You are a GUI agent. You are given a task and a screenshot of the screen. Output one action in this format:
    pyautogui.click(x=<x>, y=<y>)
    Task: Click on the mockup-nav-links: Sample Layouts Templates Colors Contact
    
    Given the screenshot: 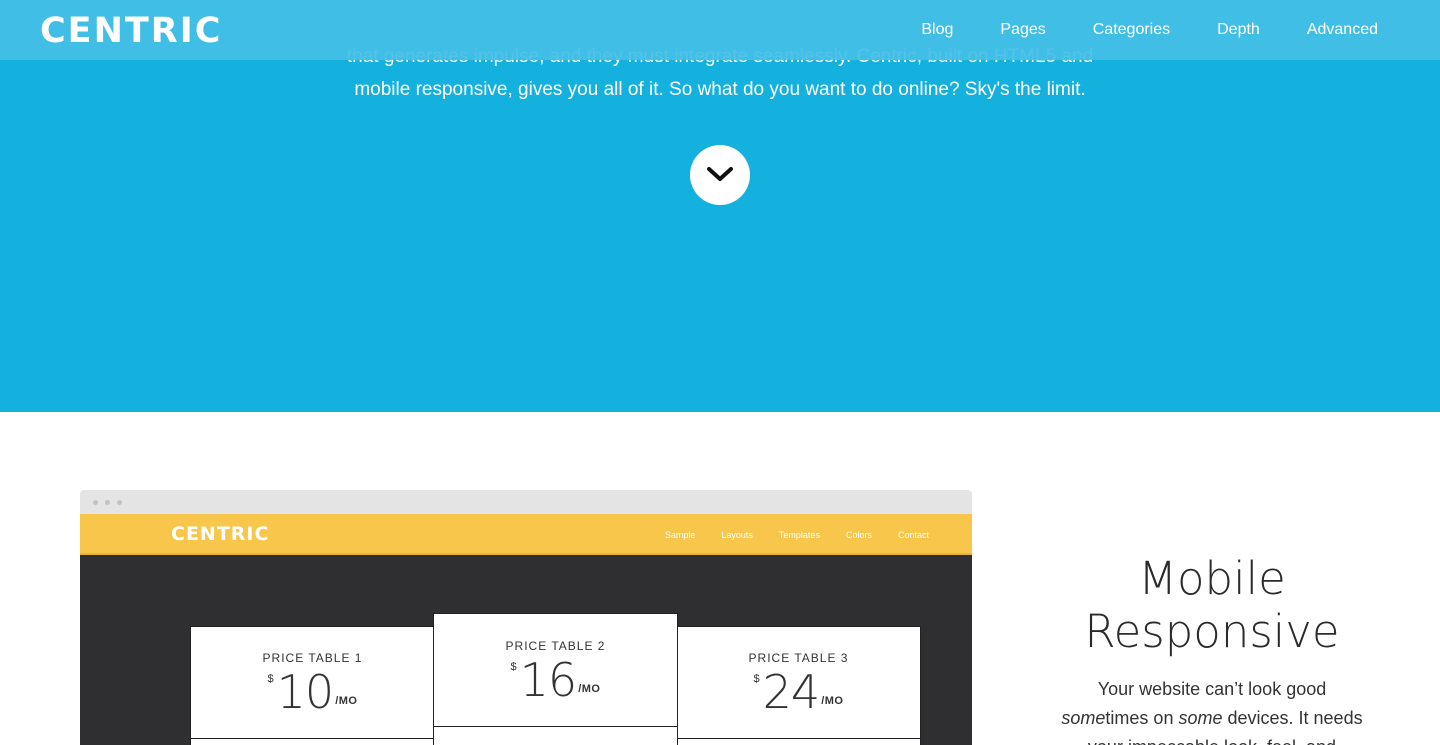 What is the action you would take?
    pyautogui.click(x=784, y=534)
    